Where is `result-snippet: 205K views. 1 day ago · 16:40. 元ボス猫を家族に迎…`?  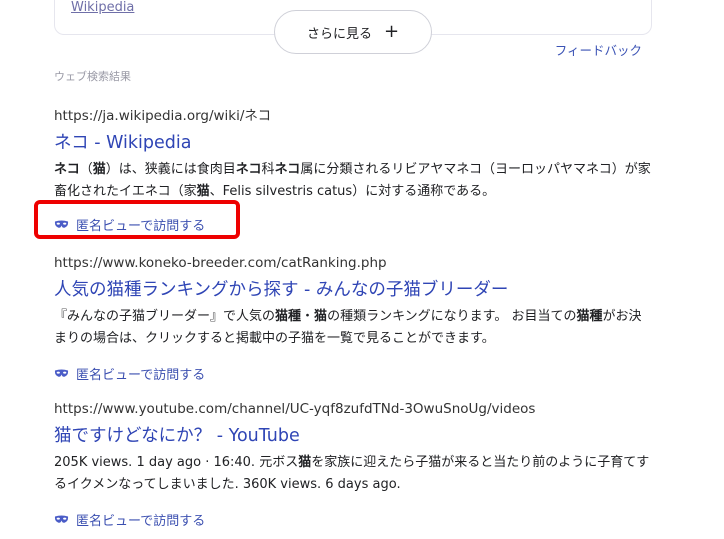
result-snippet: 205K views. 1 day ago · 16:40. 元ボス猫を家族に迎… is located at coordinates (354, 474).